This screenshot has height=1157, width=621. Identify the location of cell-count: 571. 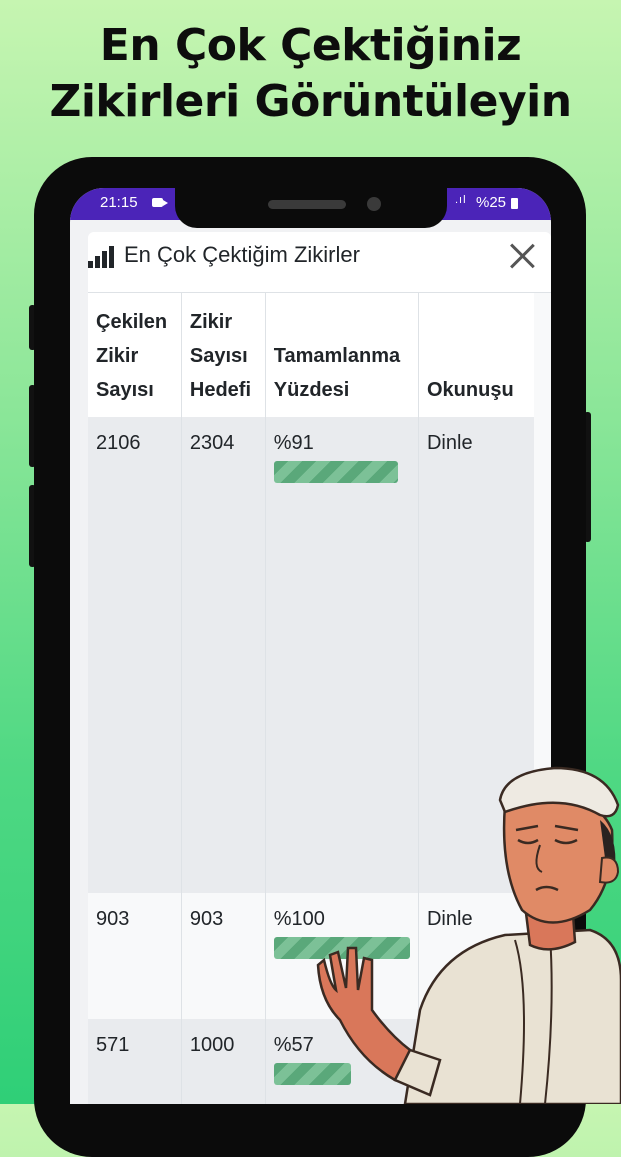
(135, 1061).